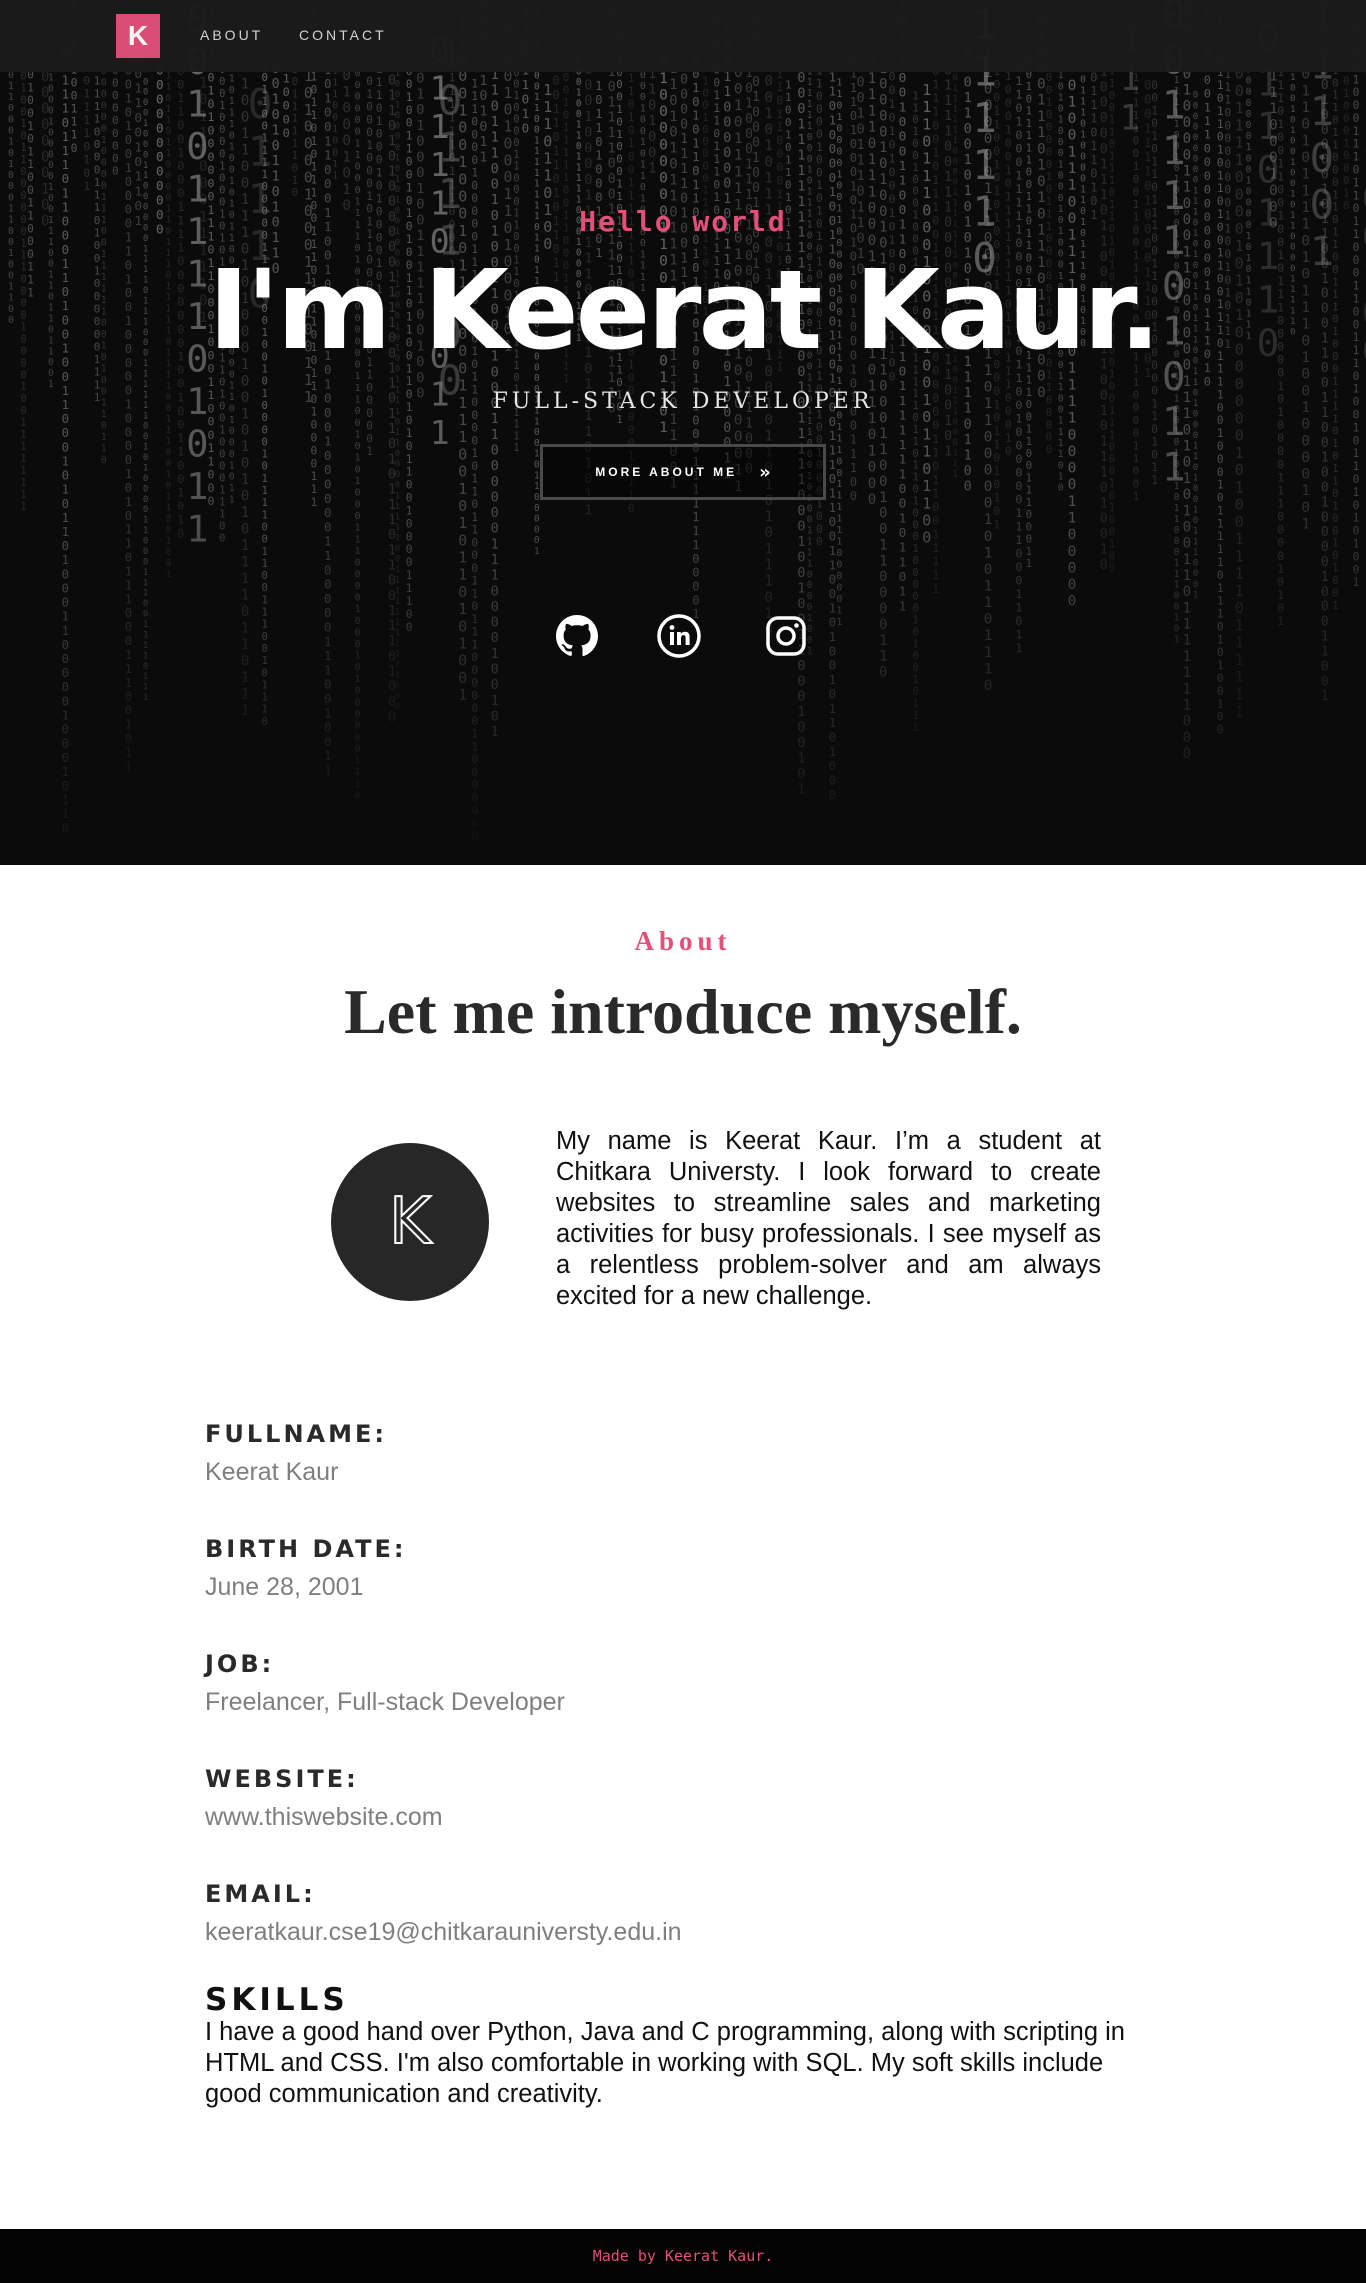 The width and height of the screenshot is (1366, 2283). What do you see at coordinates (231, 35) in the screenshot?
I see `nav-link-about: ABOUT` at bounding box center [231, 35].